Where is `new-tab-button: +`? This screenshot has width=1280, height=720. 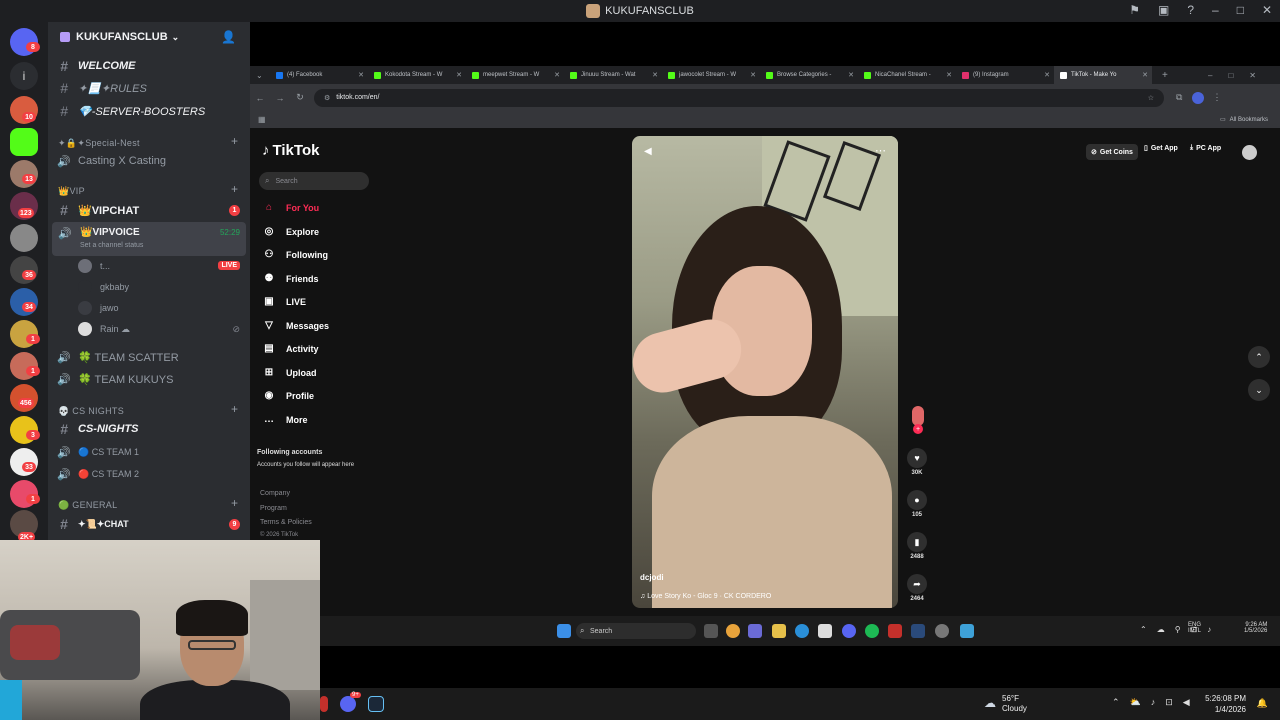 new-tab-button: + is located at coordinates (1165, 75).